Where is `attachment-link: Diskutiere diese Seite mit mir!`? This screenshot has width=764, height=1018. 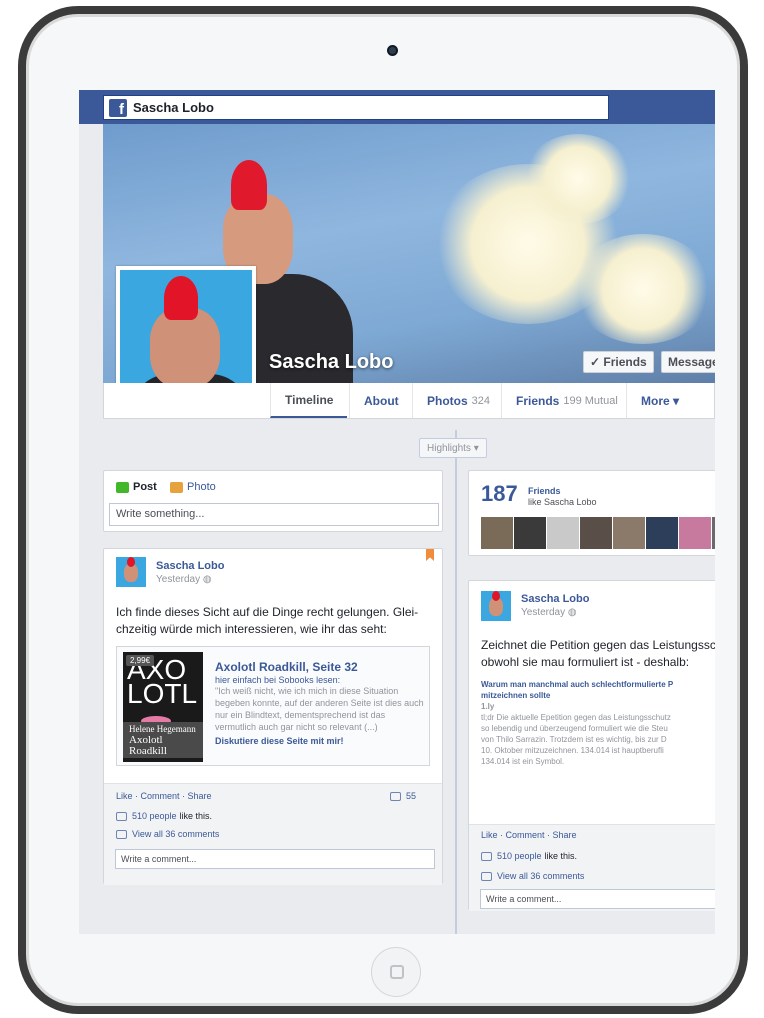 attachment-link: Diskutiere diese Seite mit mir! is located at coordinates (279, 741).